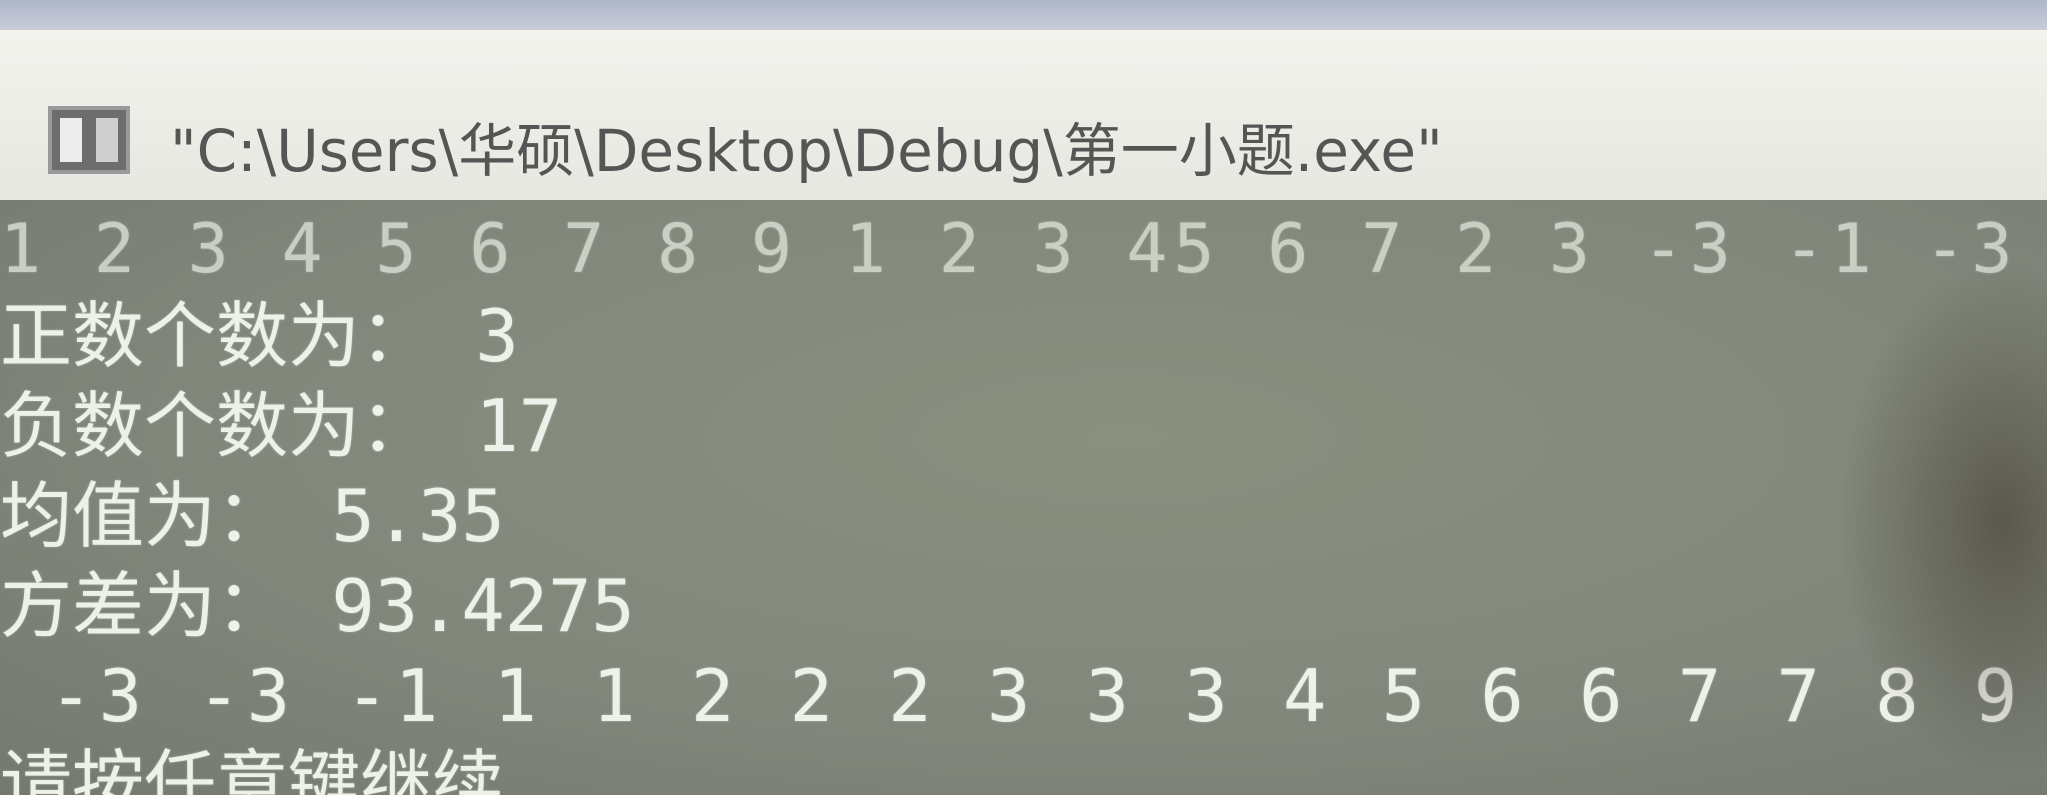 The image size is (2047, 795). I want to click on console-line-press-any-key: 请按任意键继续. . ., so click(360, 768).